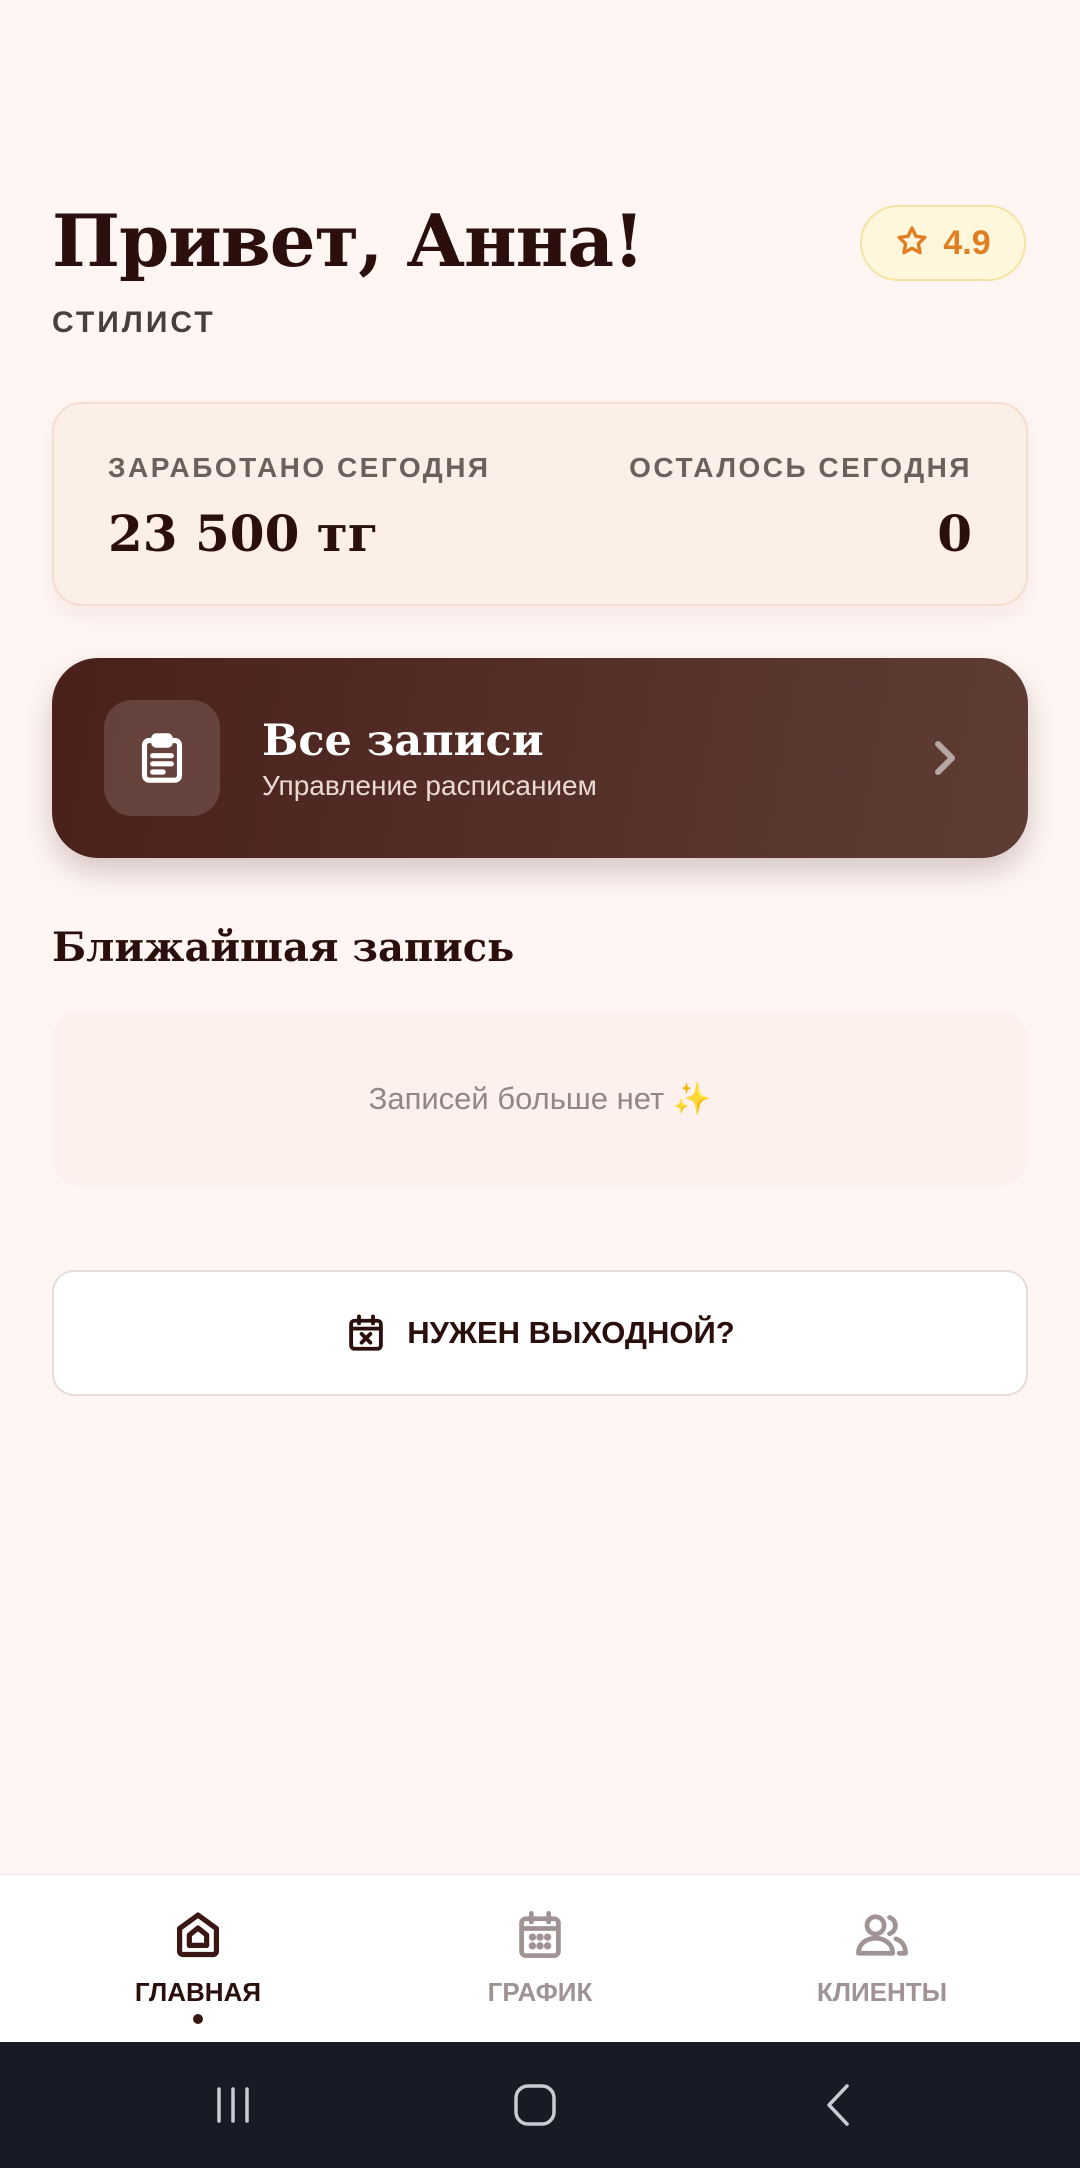 Image resolution: width=1080 pixels, height=2168 pixels. I want to click on calendar-x-icon, so click(366, 1333).